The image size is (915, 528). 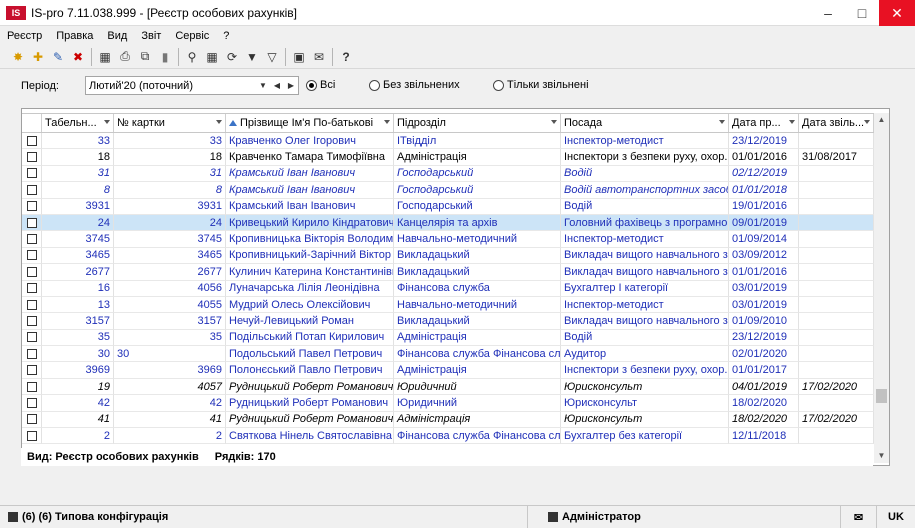 What do you see at coordinates (277, 85) in the screenshot?
I see `chevron-left-icon: ◀` at bounding box center [277, 85].